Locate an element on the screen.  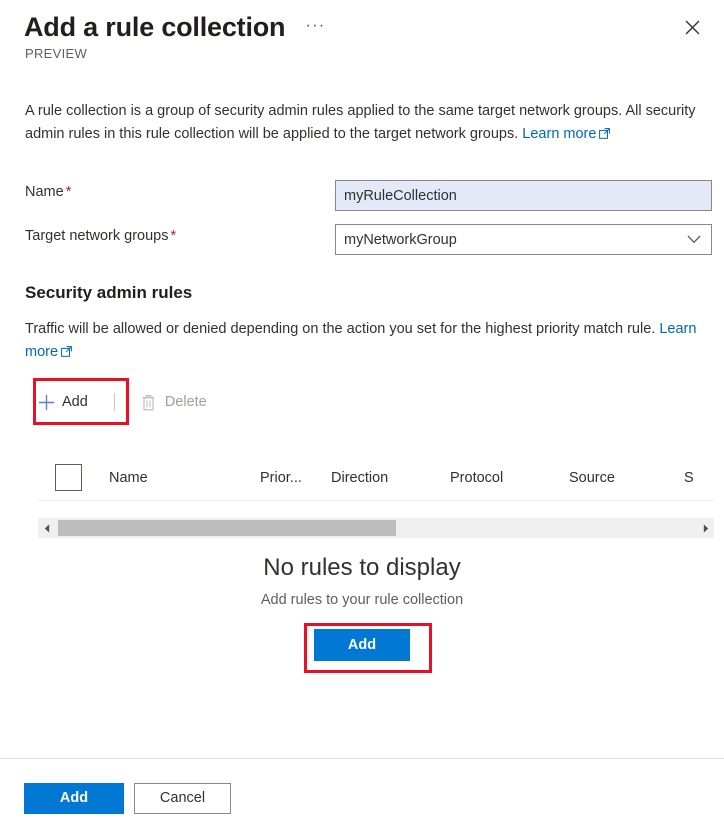
name-input is located at coordinates (523, 195).